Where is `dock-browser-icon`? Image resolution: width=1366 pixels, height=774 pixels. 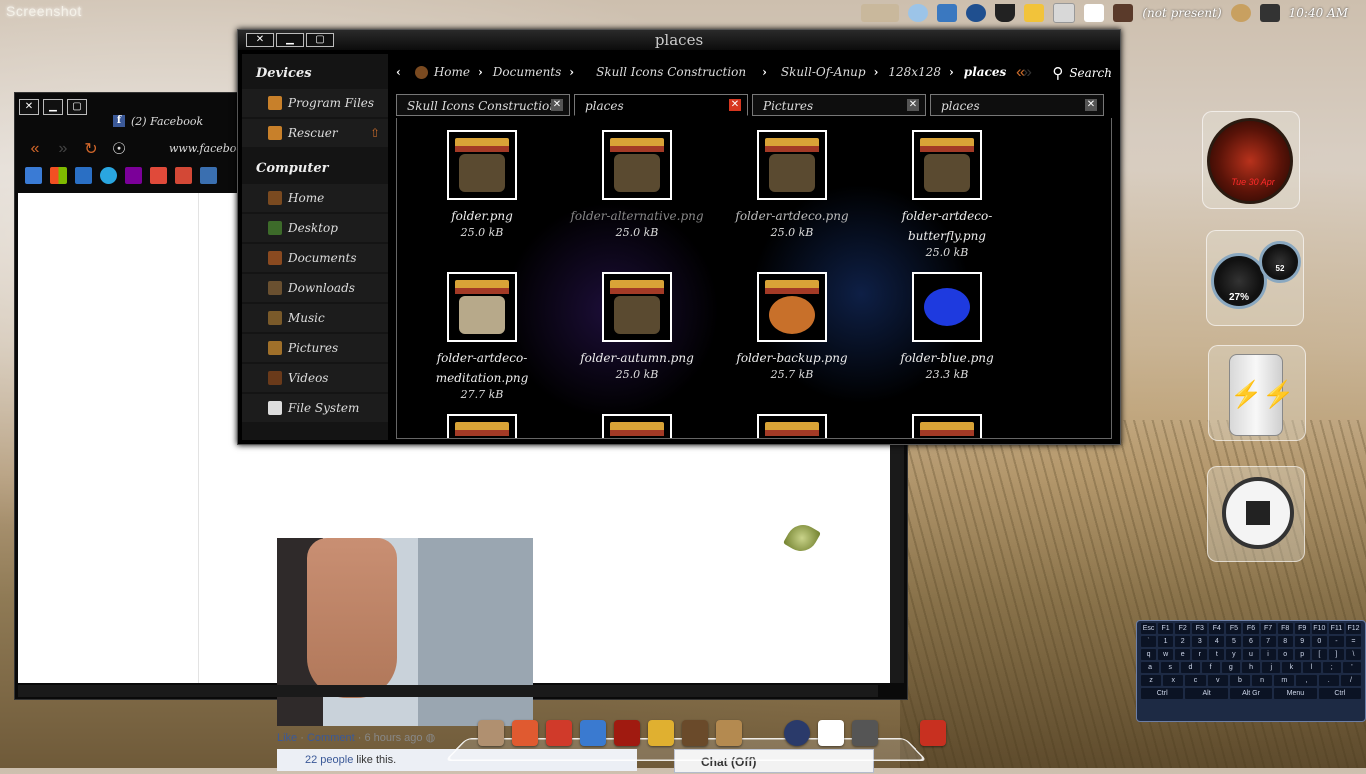 dock-browser-icon is located at coordinates (593, 733).